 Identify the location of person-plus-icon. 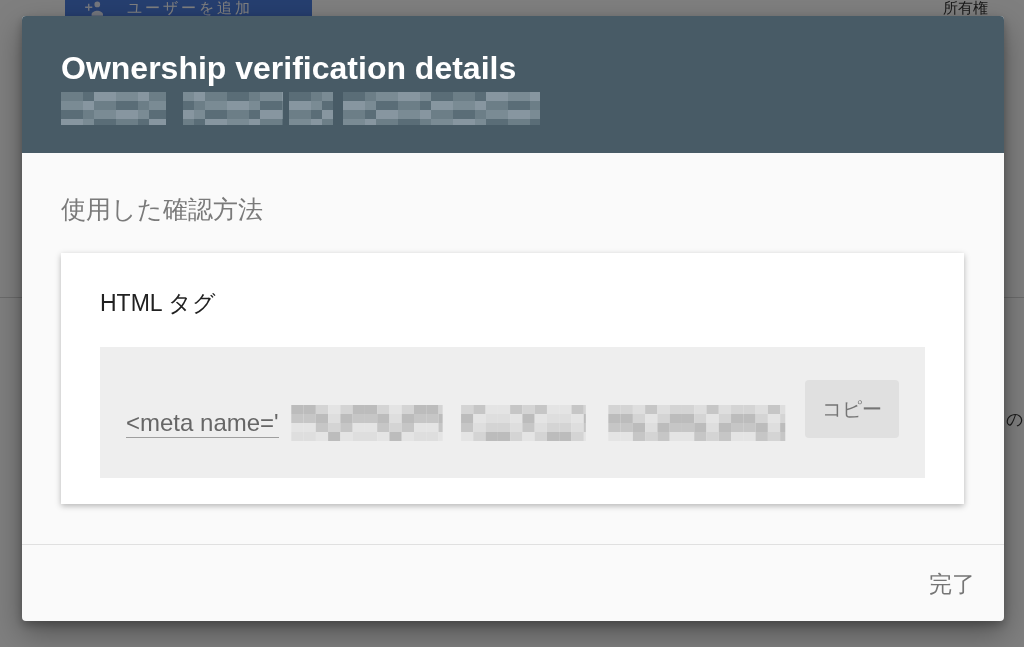
(93, 8).